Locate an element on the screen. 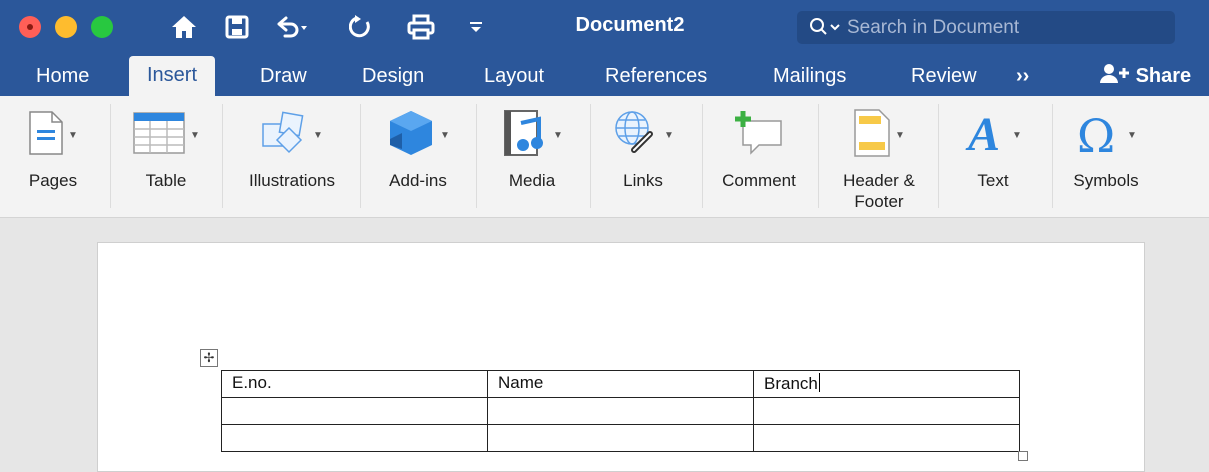 The image size is (1209, 472). tab-review: Review is located at coordinates (944, 76).